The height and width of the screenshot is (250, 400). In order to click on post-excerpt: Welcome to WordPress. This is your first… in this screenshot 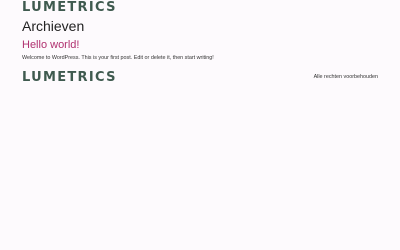, I will do `click(118, 58)`.